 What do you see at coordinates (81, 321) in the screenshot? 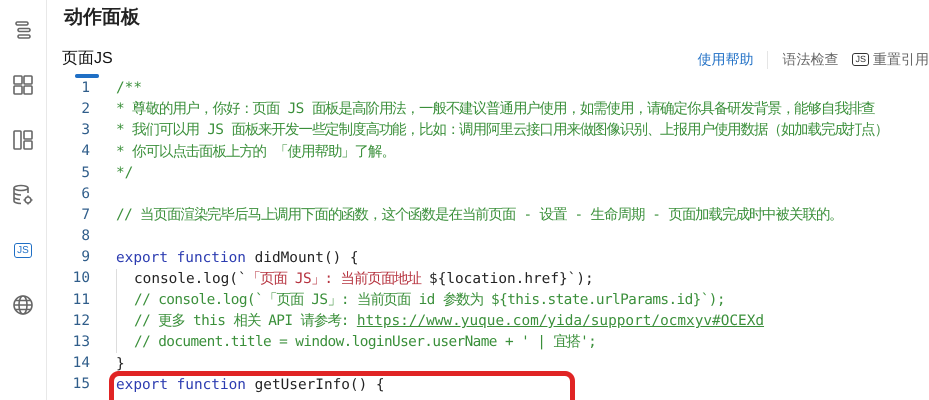
I see `line-number: 12` at bounding box center [81, 321].